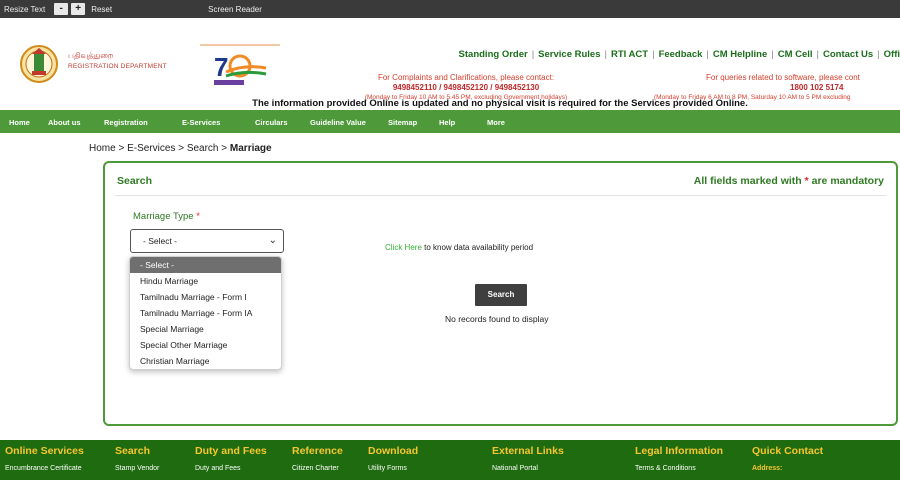  What do you see at coordinates (64, 122) in the screenshot?
I see `nav-about-us: About us` at bounding box center [64, 122].